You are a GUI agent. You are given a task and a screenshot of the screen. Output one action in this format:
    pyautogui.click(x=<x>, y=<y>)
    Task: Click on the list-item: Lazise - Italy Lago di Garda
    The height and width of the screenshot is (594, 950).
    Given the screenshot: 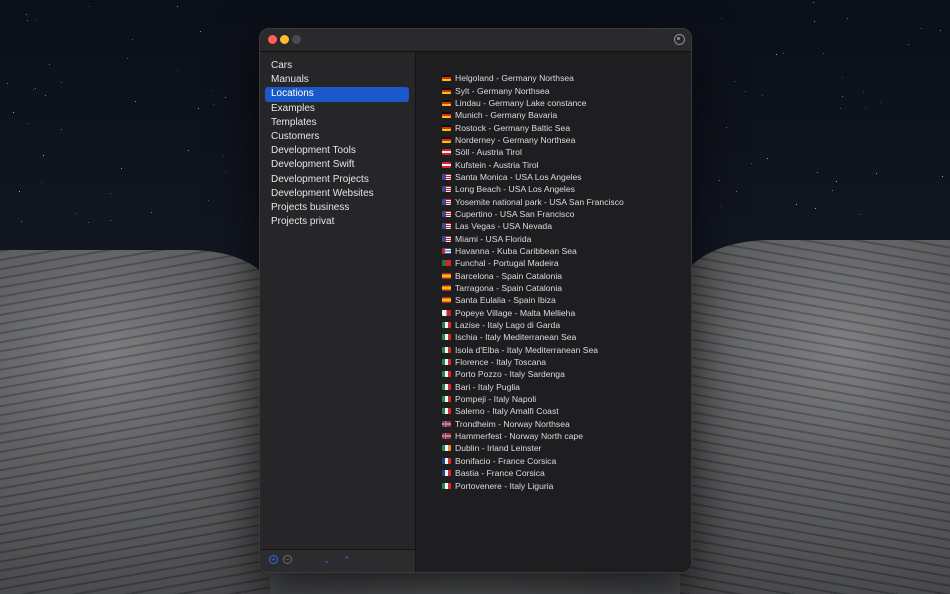 What is the action you would take?
    pyautogui.click(x=533, y=325)
    